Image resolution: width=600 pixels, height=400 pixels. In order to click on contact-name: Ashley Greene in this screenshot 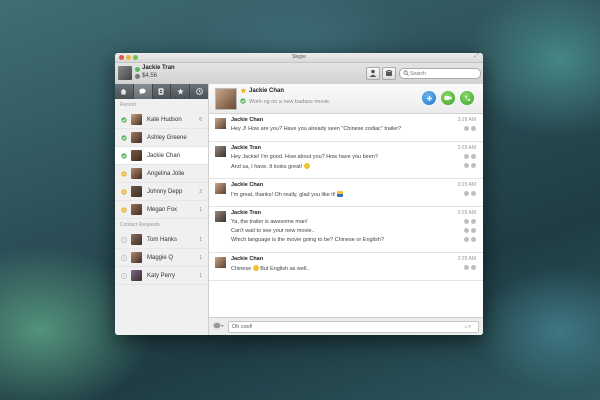, I will do `click(167, 137)`.